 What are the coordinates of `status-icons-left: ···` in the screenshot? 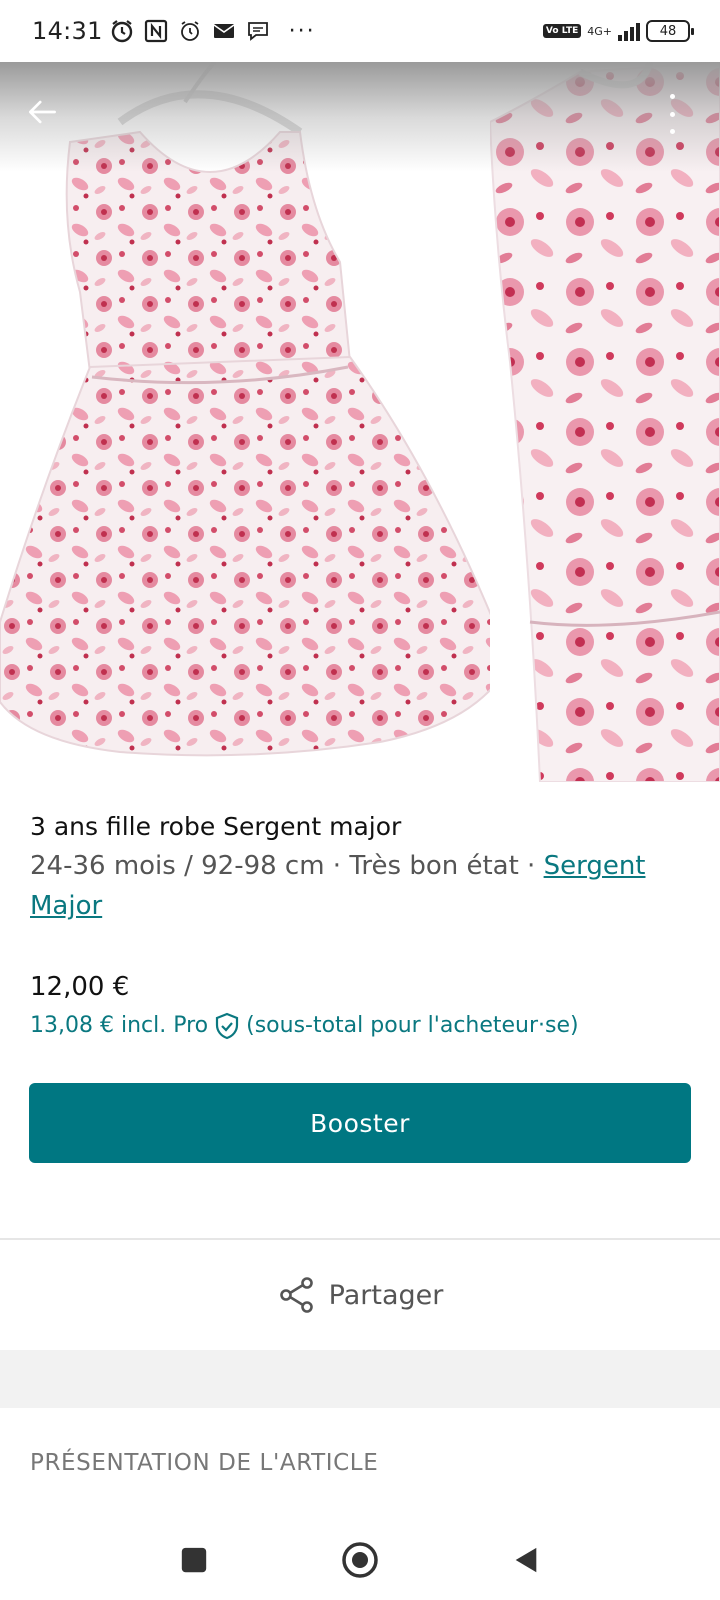 It's located at (212, 31).